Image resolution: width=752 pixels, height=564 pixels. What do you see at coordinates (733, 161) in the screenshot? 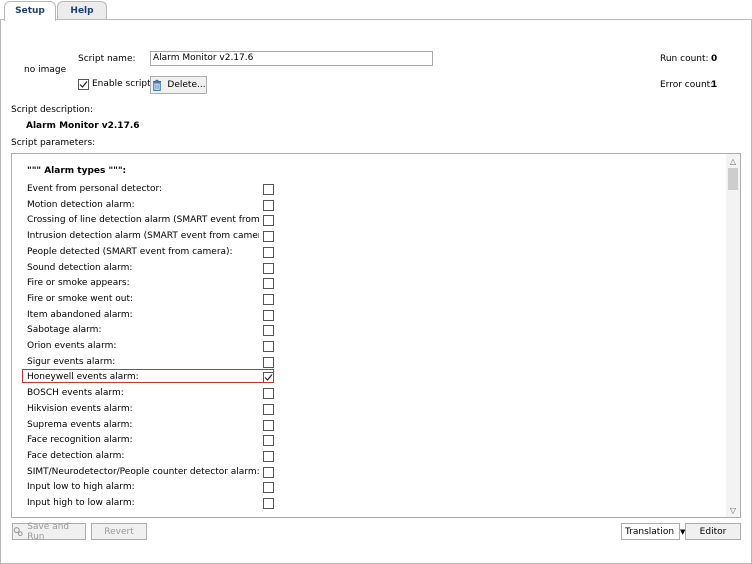
I see `scroll-up-icon: △` at bounding box center [733, 161].